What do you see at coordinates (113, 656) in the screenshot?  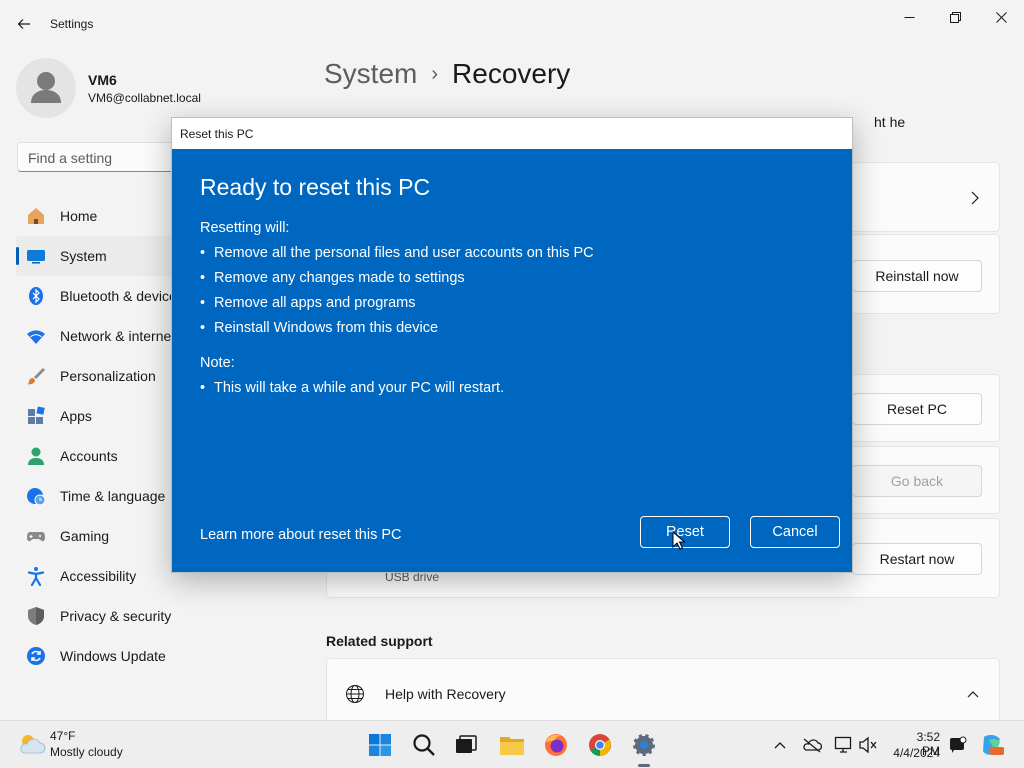 I see `sidebar-item-label: Windows Update` at bounding box center [113, 656].